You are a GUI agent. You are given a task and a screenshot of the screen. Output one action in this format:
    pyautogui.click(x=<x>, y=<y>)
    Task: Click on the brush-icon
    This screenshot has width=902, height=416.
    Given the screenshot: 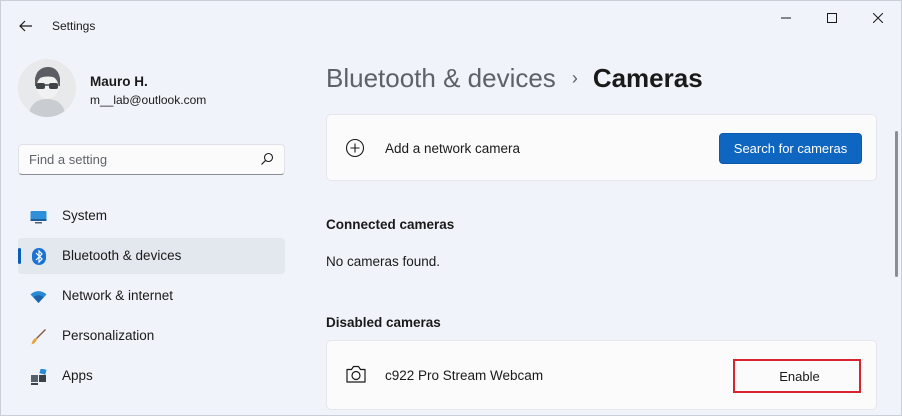 What is the action you would take?
    pyautogui.click(x=38, y=336)
    